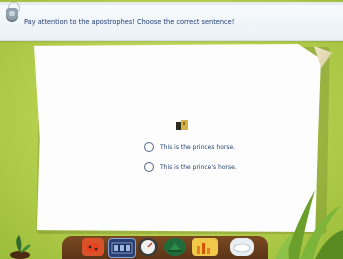  I want to click on calculator-icon, so click(122, 248).